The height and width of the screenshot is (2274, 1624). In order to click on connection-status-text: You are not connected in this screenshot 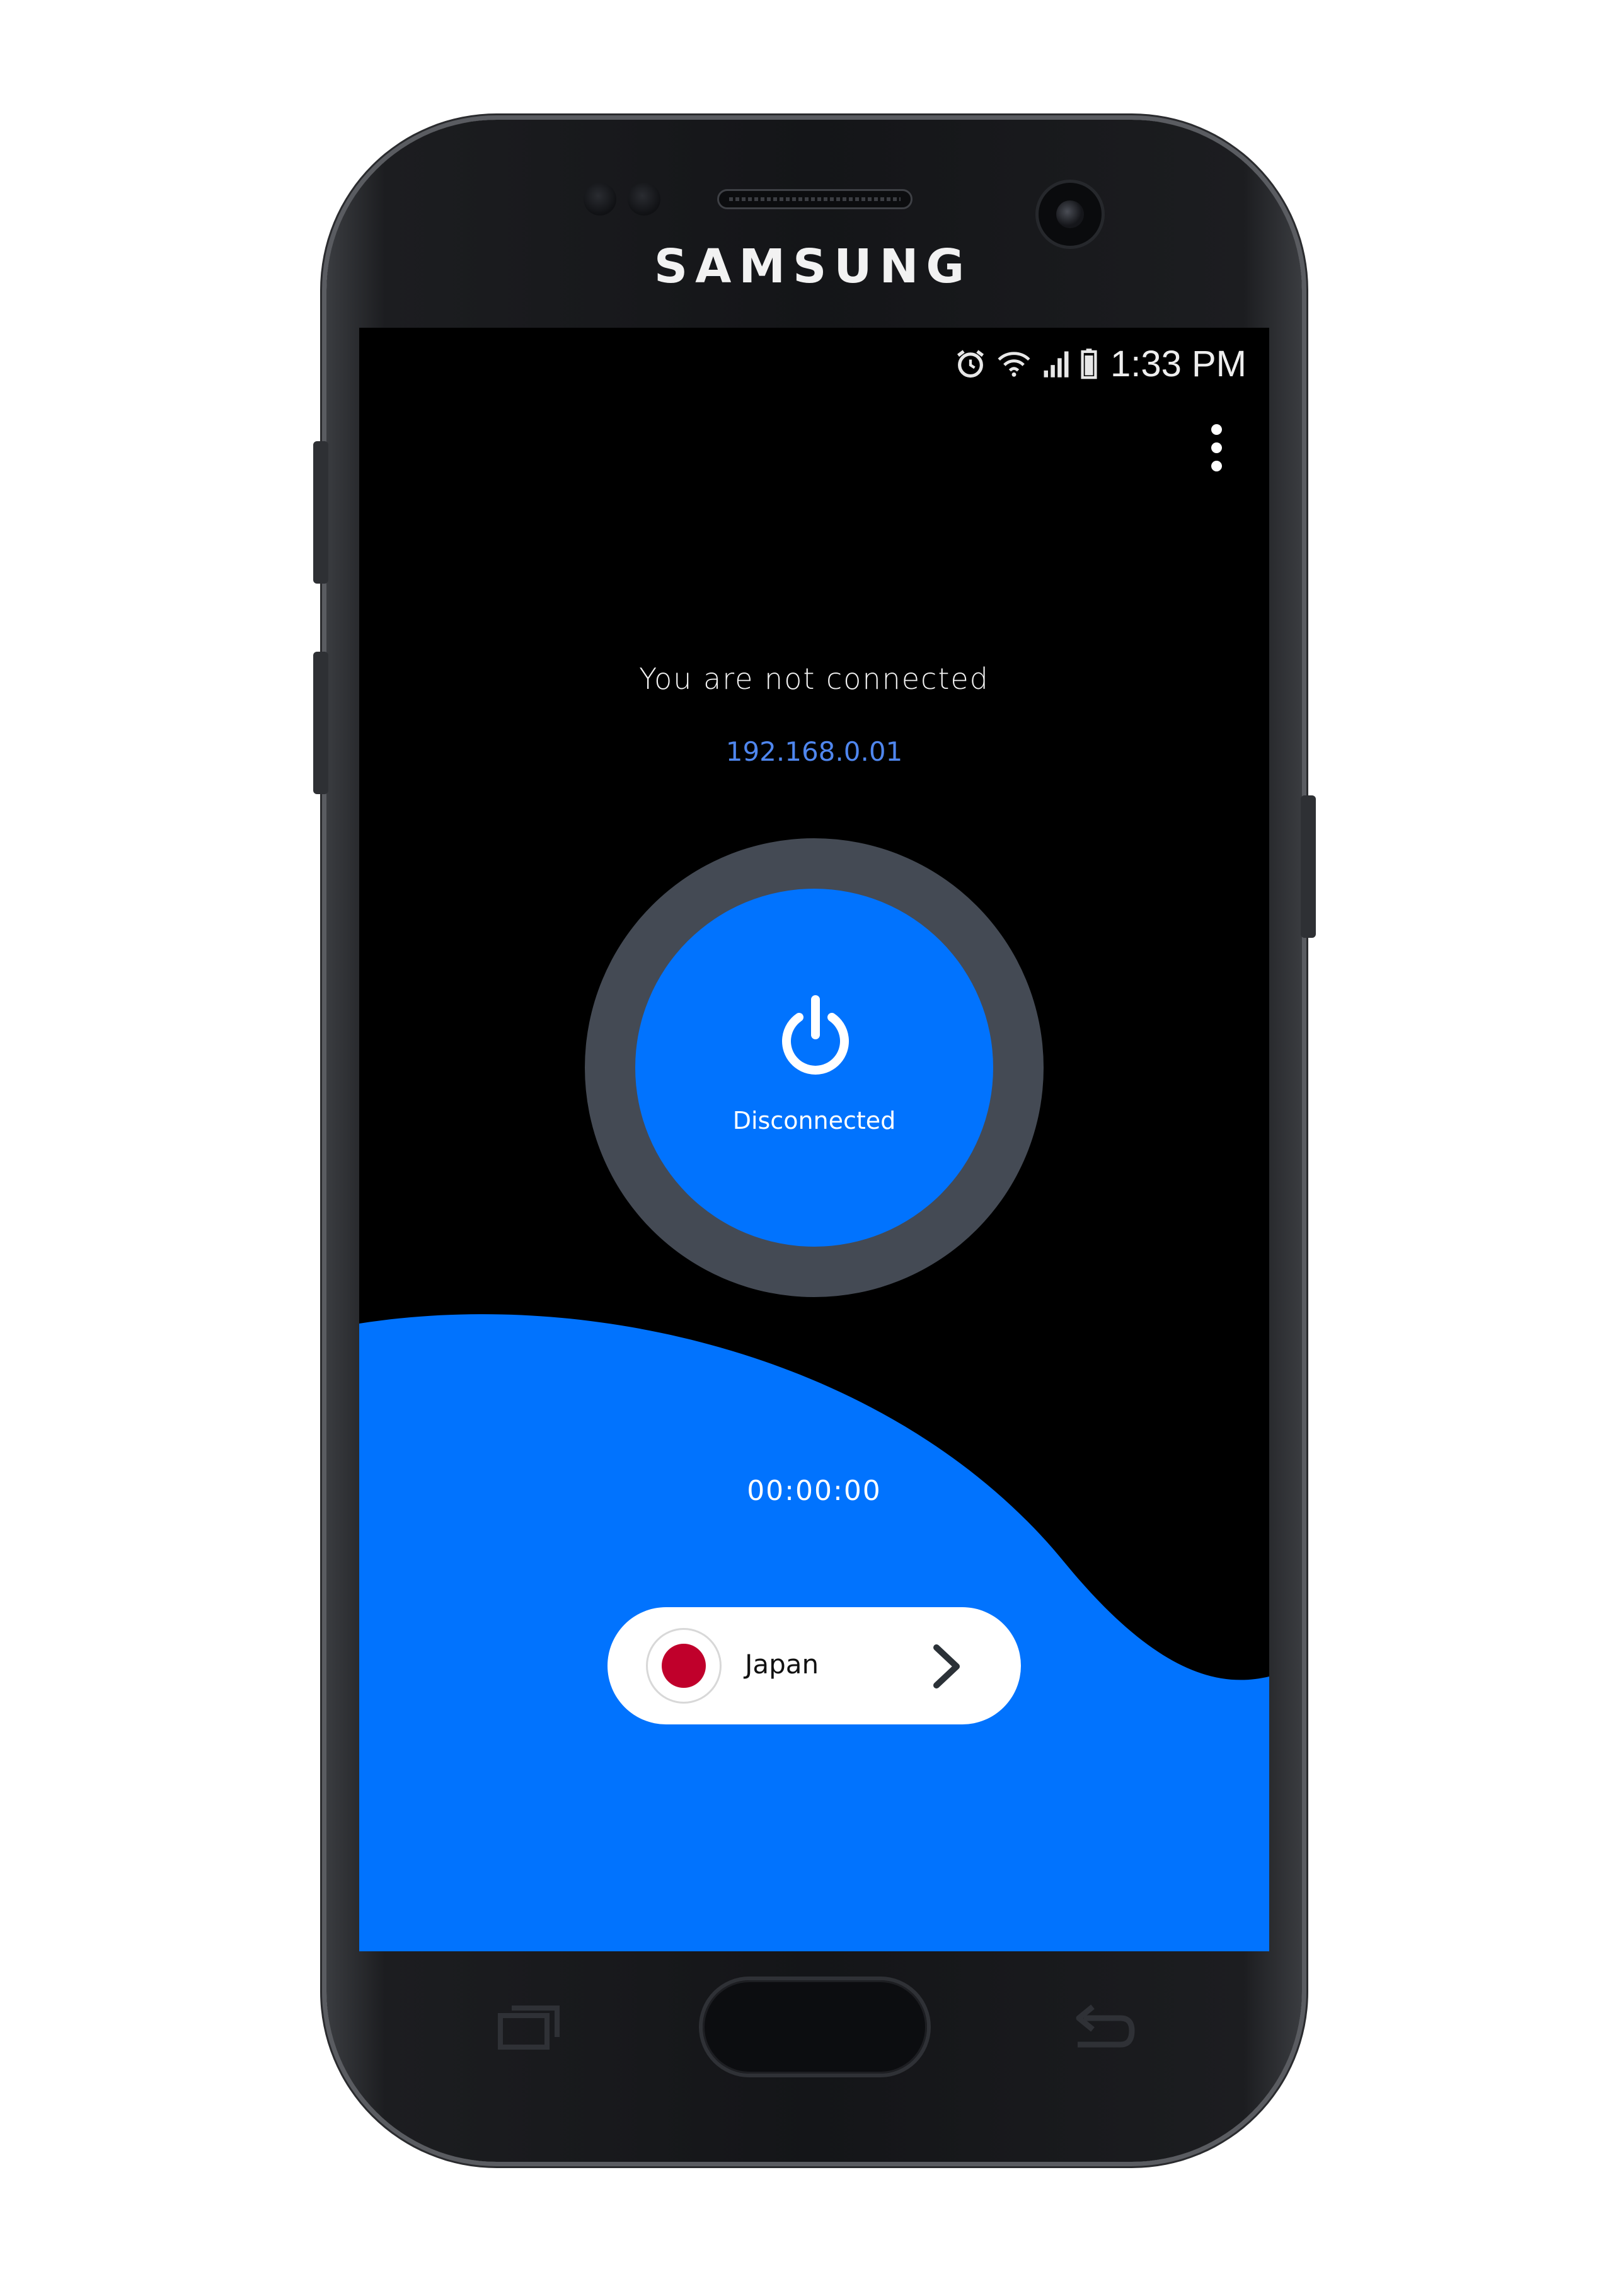, I will do `click(814, 679)`.